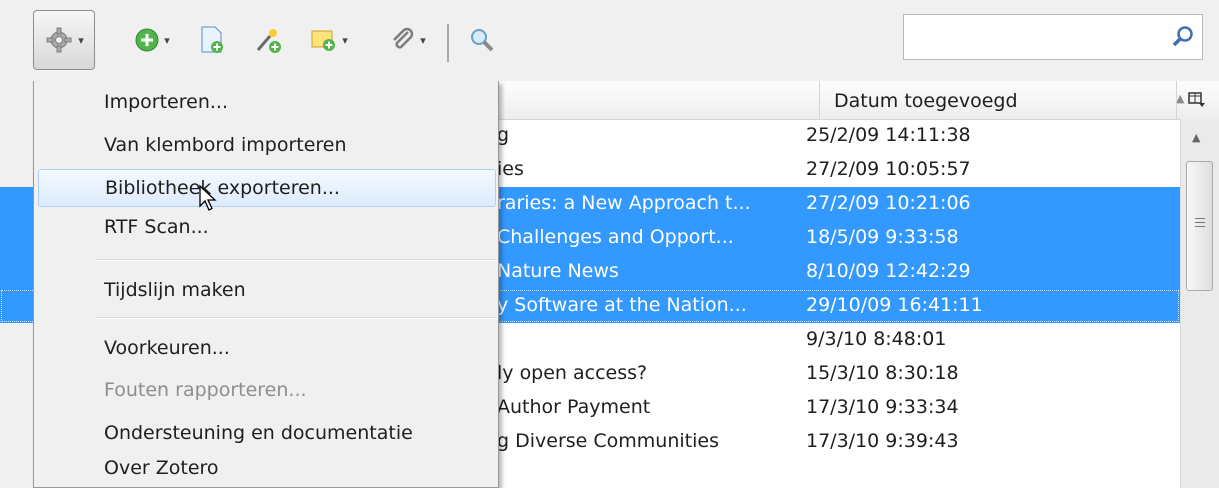  I want to click on gear-icon, so click(59, 40).